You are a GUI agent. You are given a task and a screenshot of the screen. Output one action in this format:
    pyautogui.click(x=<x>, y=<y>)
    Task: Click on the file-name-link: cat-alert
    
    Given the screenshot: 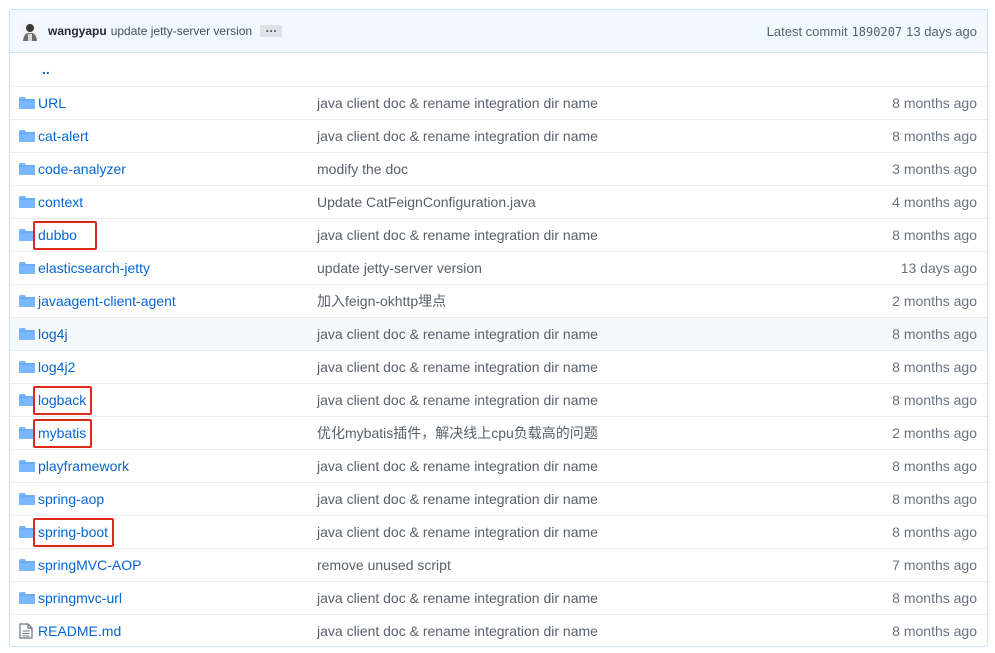 What is the action you would take?
    pyautogui.click(x=63, y=136)
    